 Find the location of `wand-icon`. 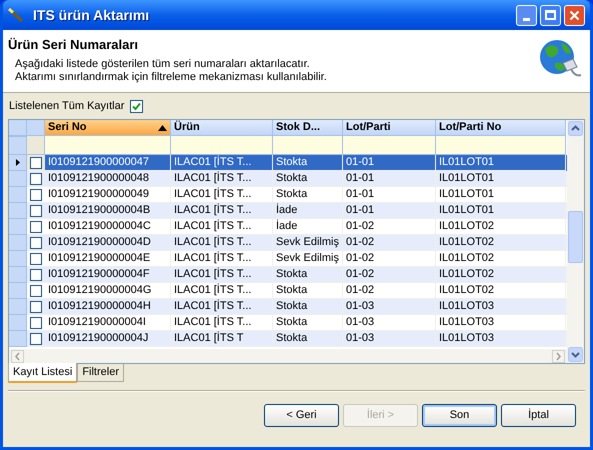

wand-icon is located at coordinates (16, 15).